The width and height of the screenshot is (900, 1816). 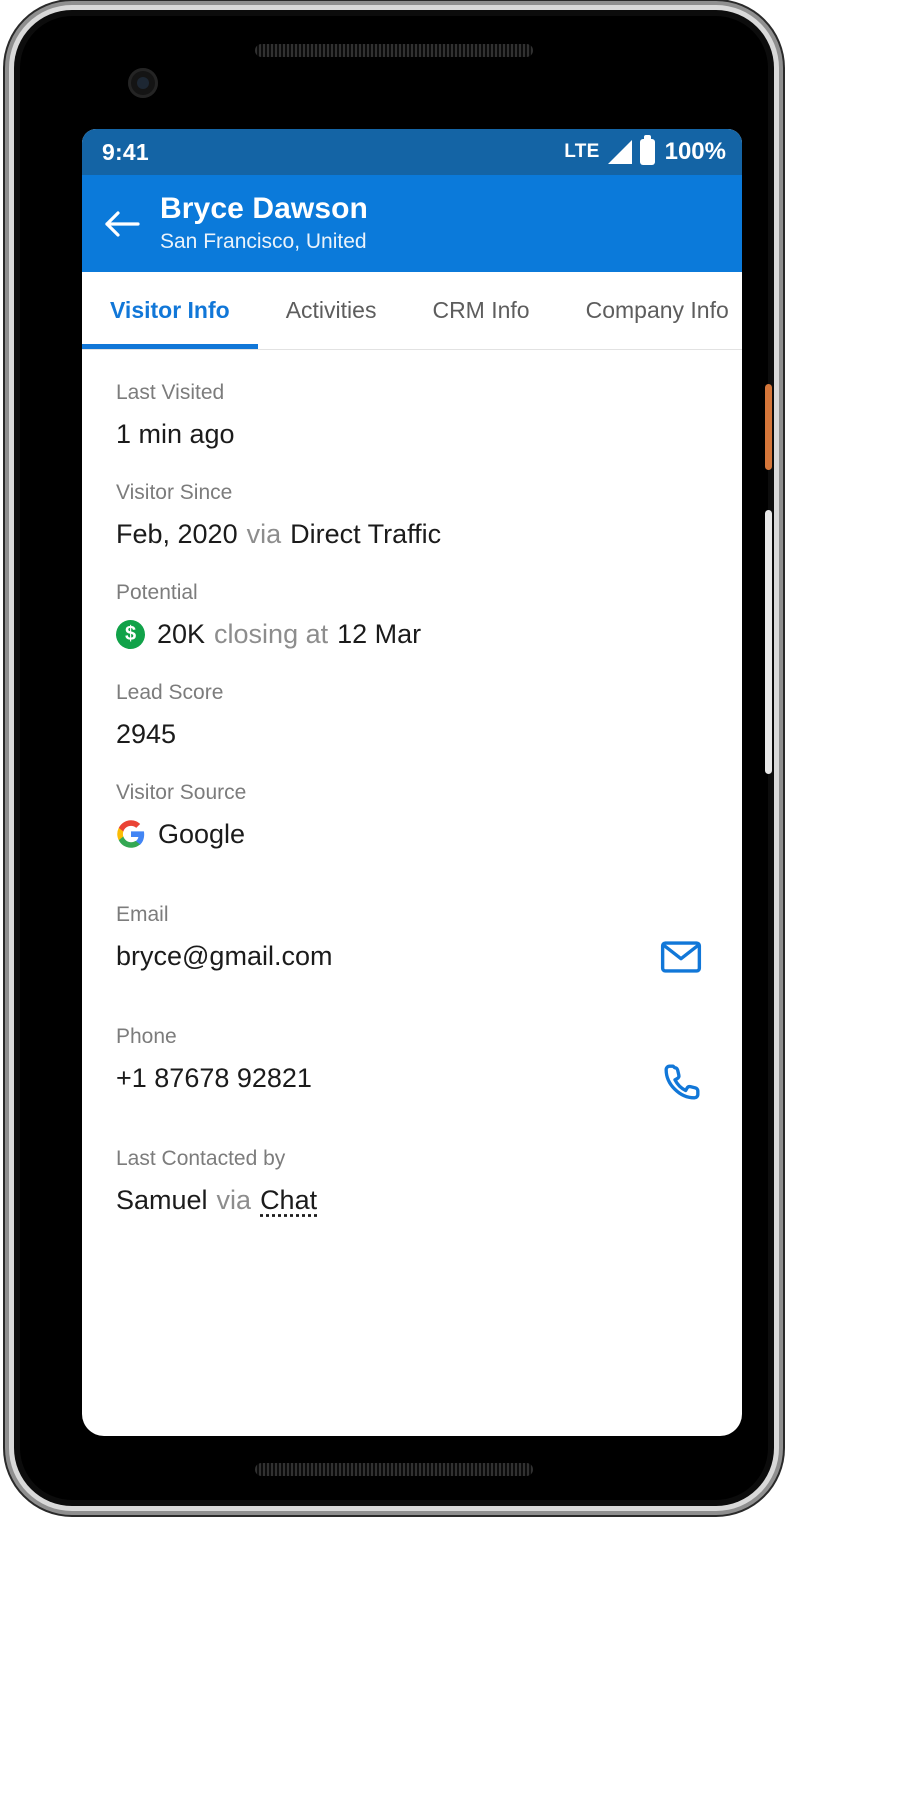 I want to click on potential-close-date: 12 Mar, so click(x=379, y=634).